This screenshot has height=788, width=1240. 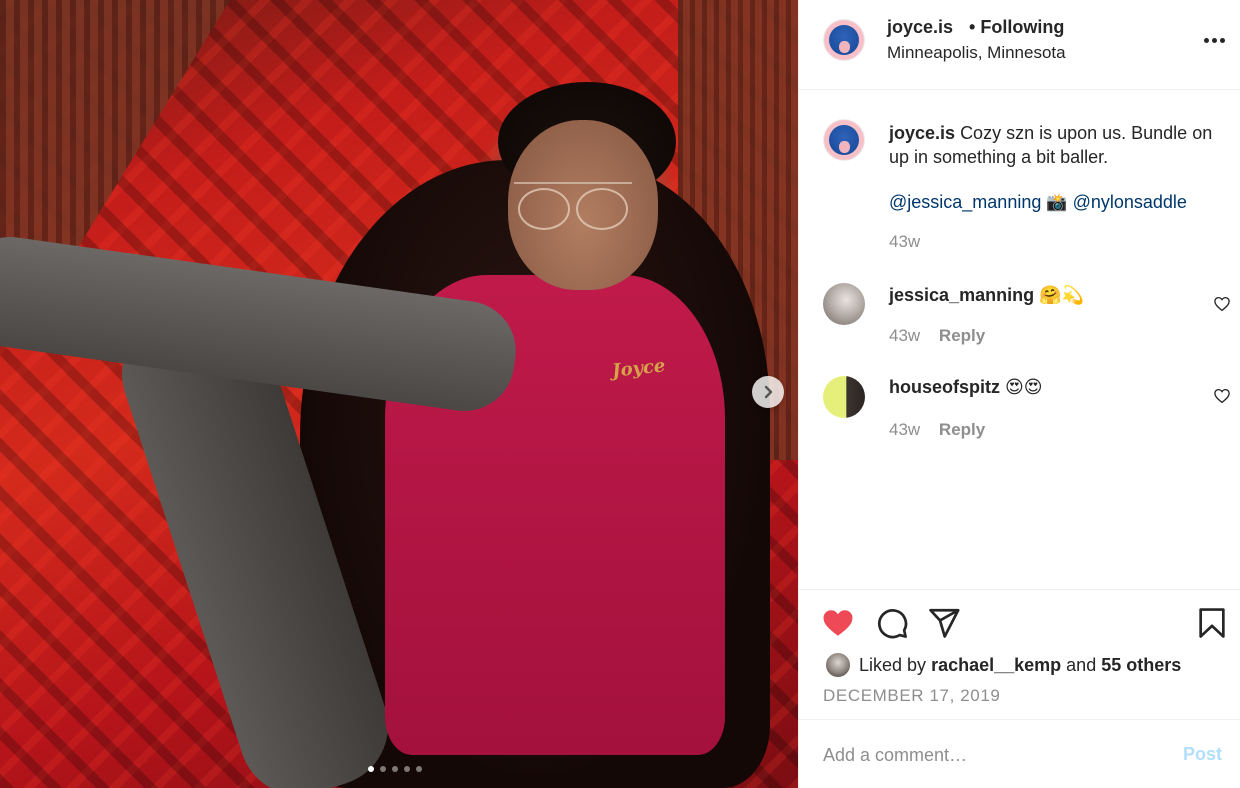 I want to click on caption-username: joyce.is, so click(x=922, y=133).